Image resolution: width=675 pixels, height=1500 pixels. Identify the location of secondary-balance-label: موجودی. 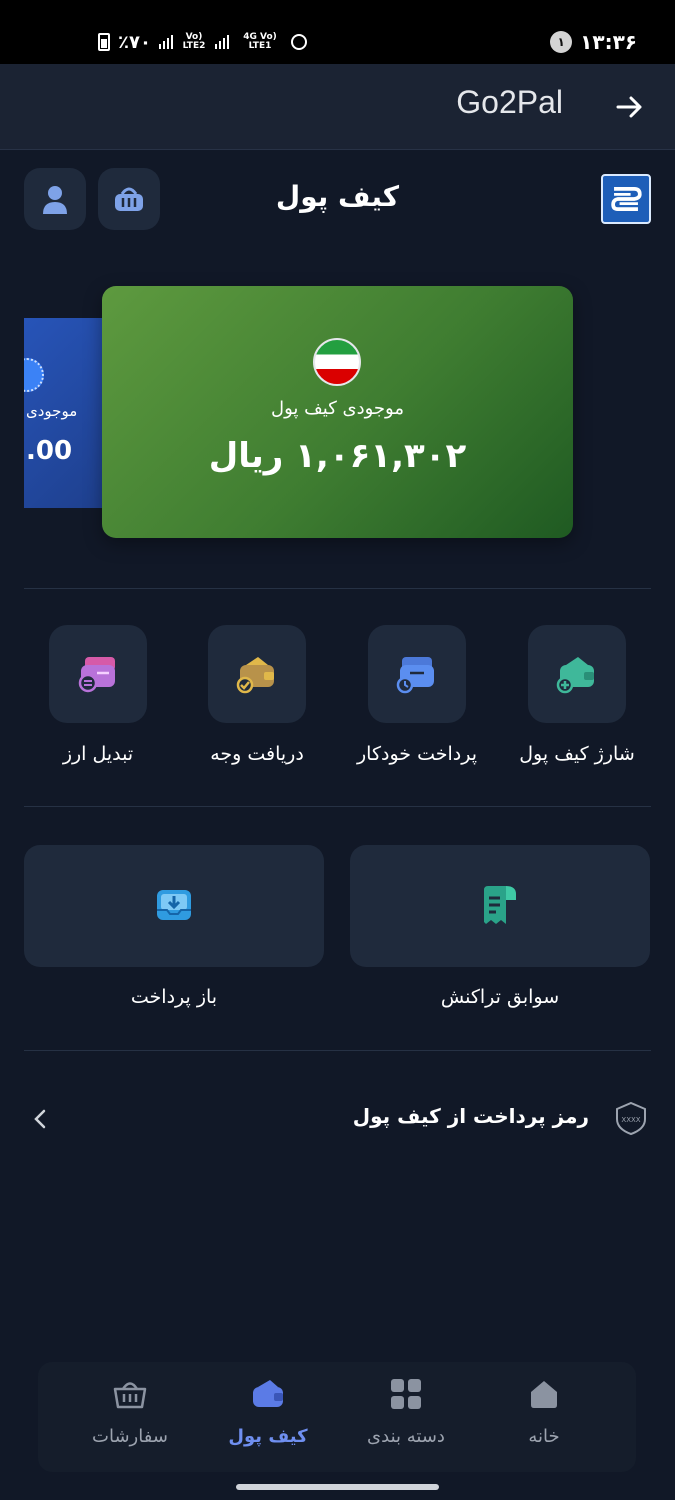
(52, 411).